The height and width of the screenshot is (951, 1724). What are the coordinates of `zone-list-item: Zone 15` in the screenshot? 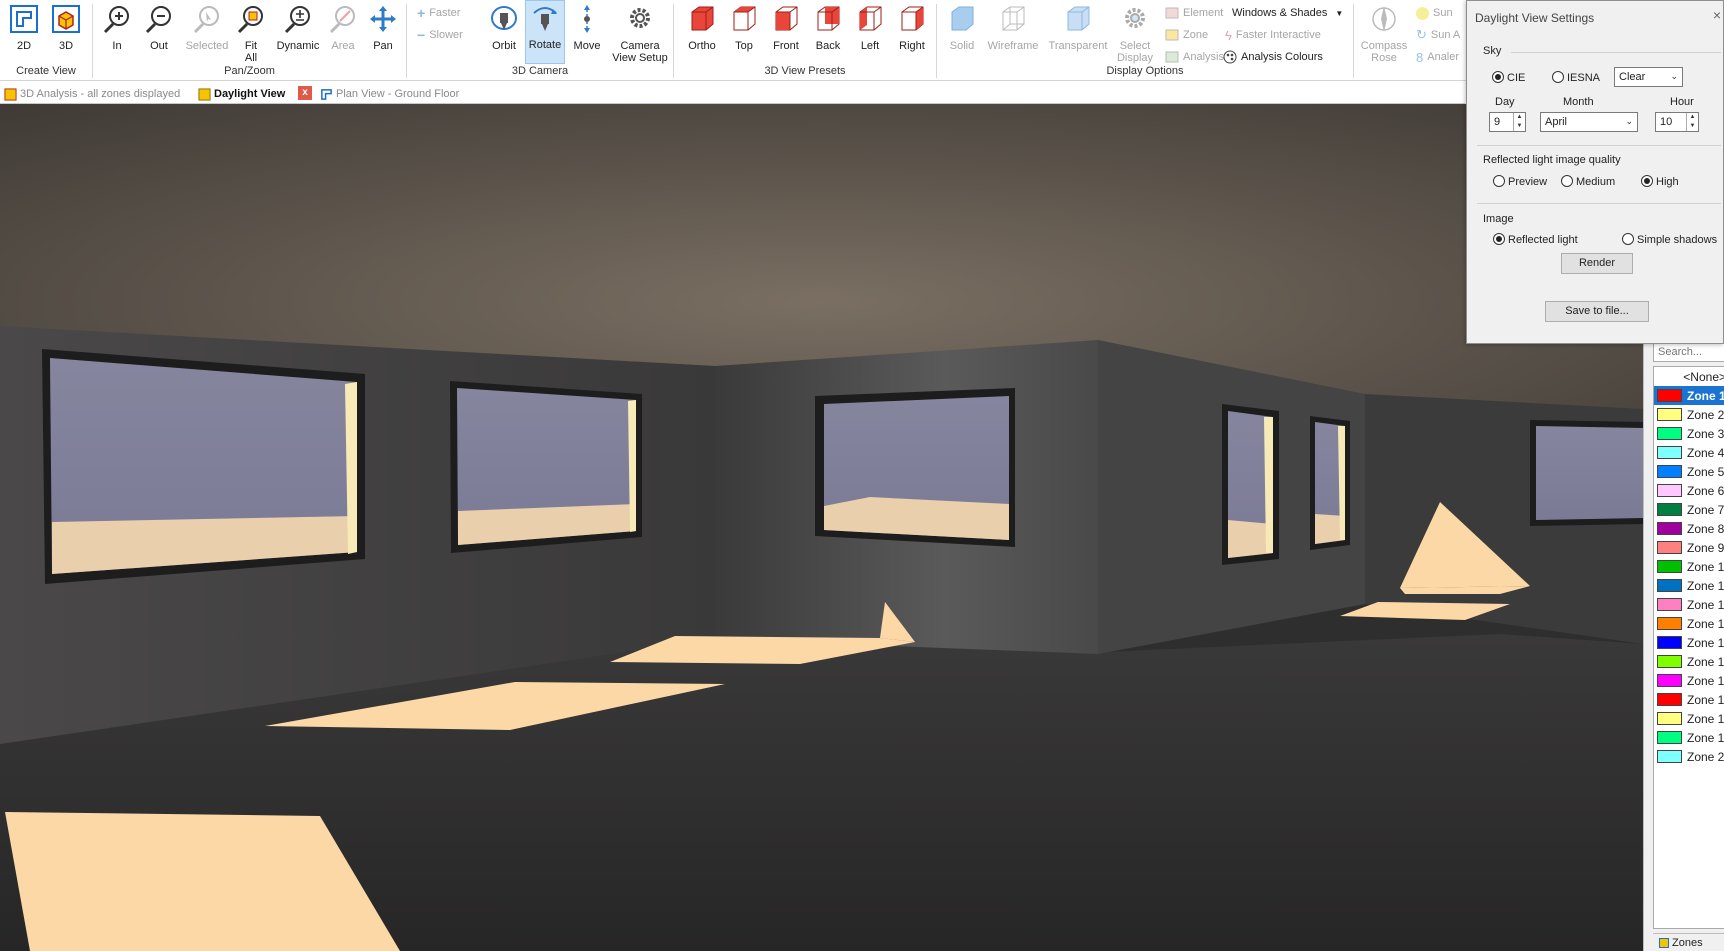 It's located at (1689, 661).